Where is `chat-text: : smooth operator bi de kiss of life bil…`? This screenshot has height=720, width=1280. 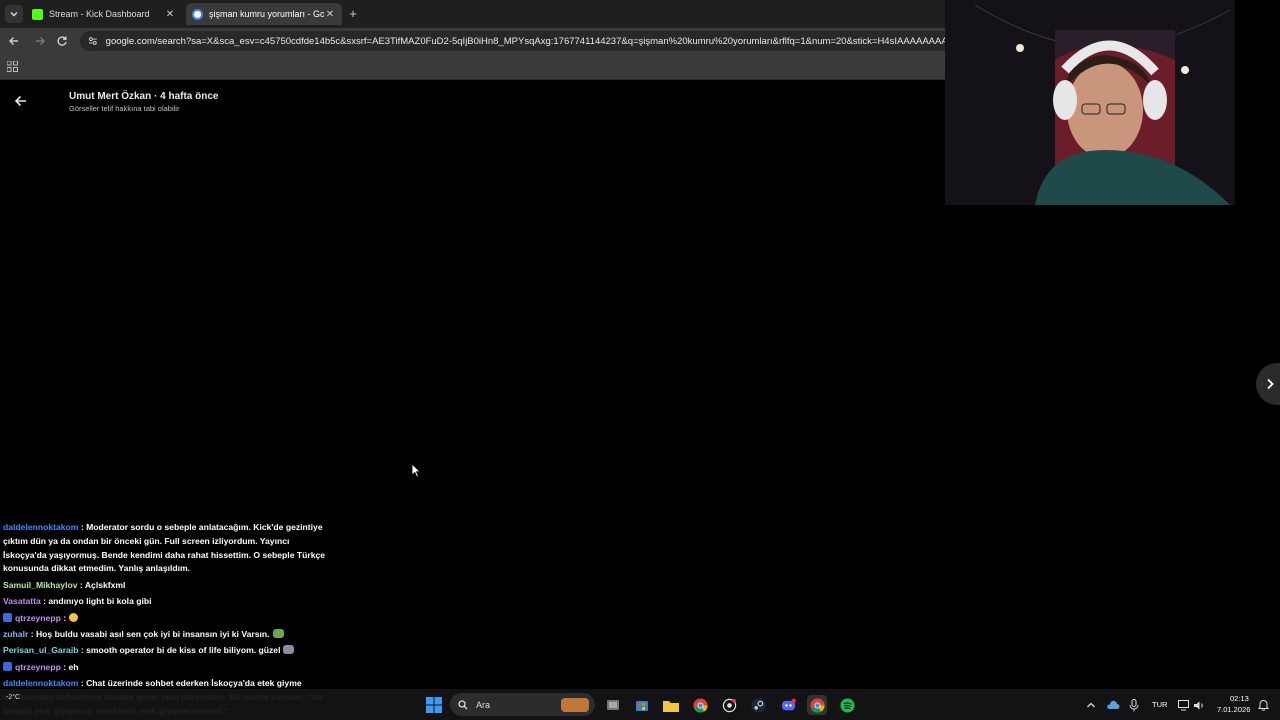
chat-text: : smooth operator bi de kiss of life bil… is located at coordinates (180, 650).